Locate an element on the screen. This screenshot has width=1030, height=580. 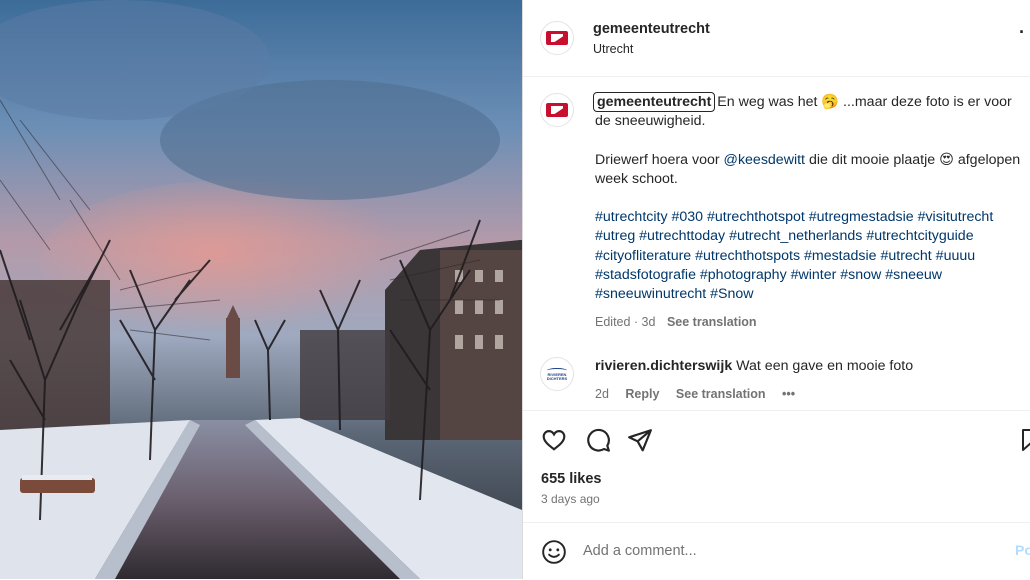
comment-body: Wat een gave en mooie foto is located at coordinates (825, 366).